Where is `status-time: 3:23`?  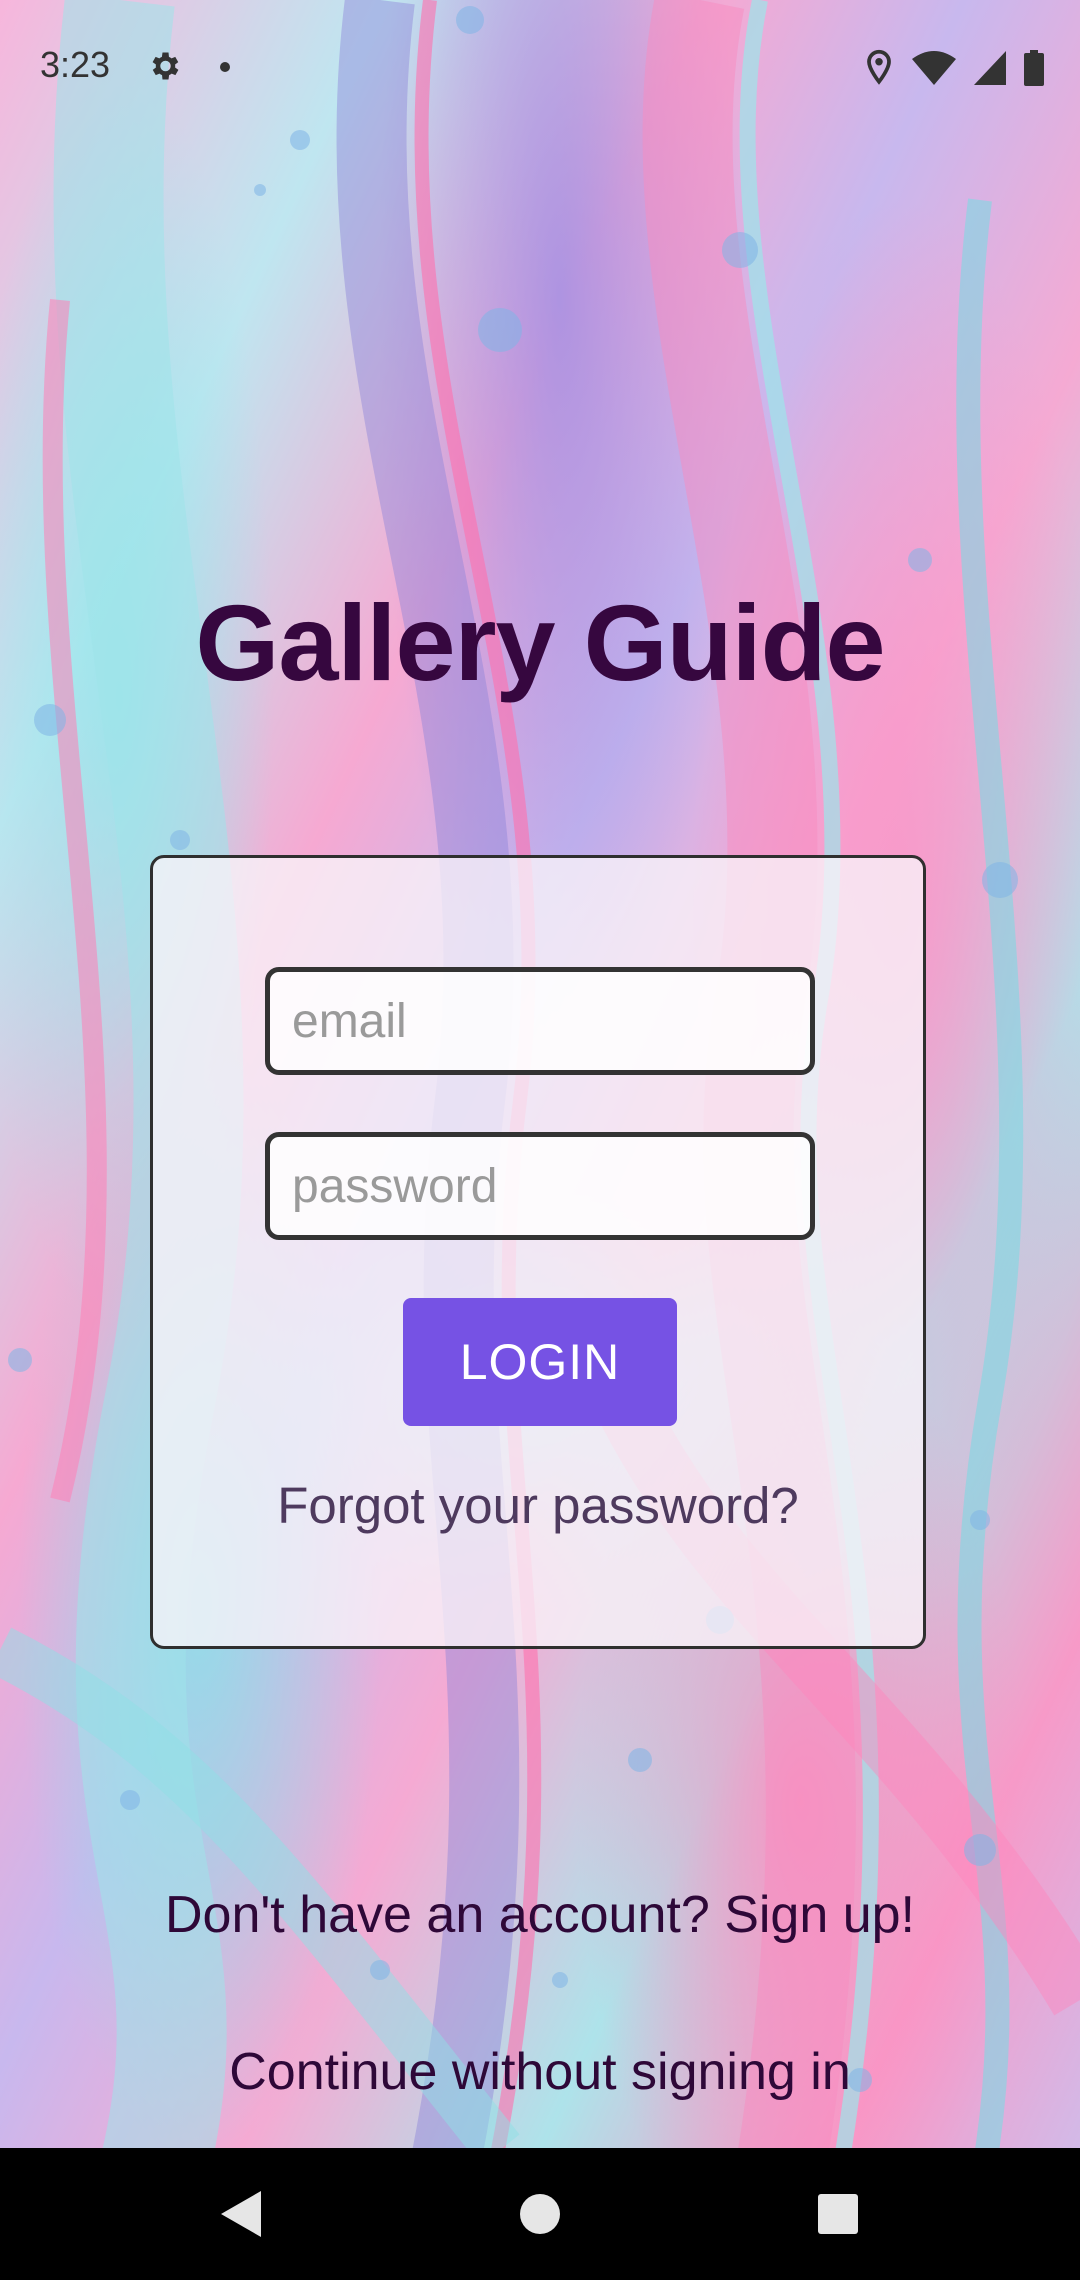 status-time: 3:23 is located at coordinates (75, 64).